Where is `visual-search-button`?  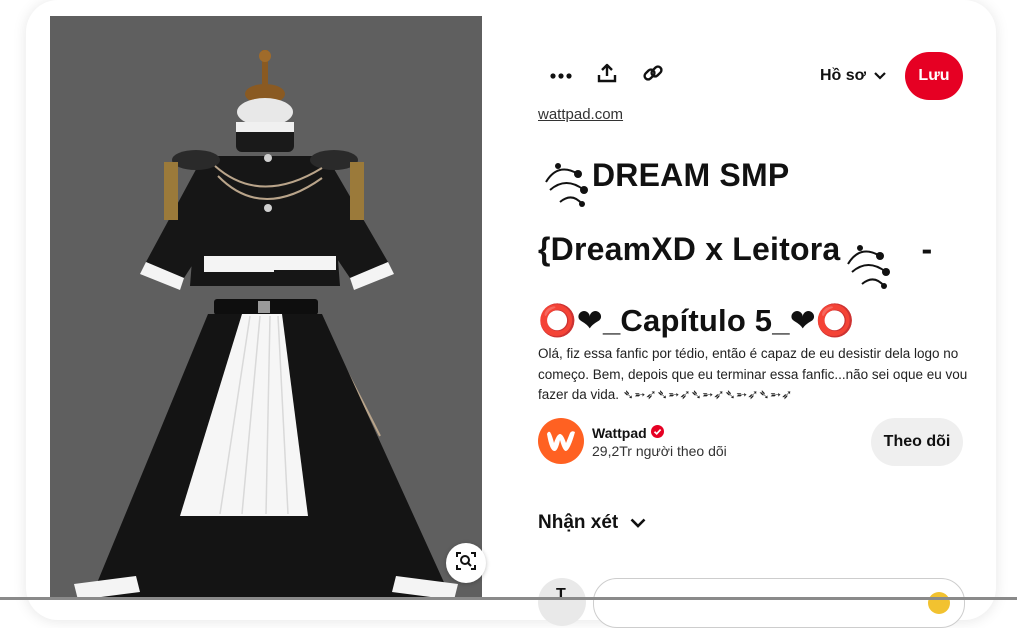 visual-search-button is located at coordinates (466, 563).